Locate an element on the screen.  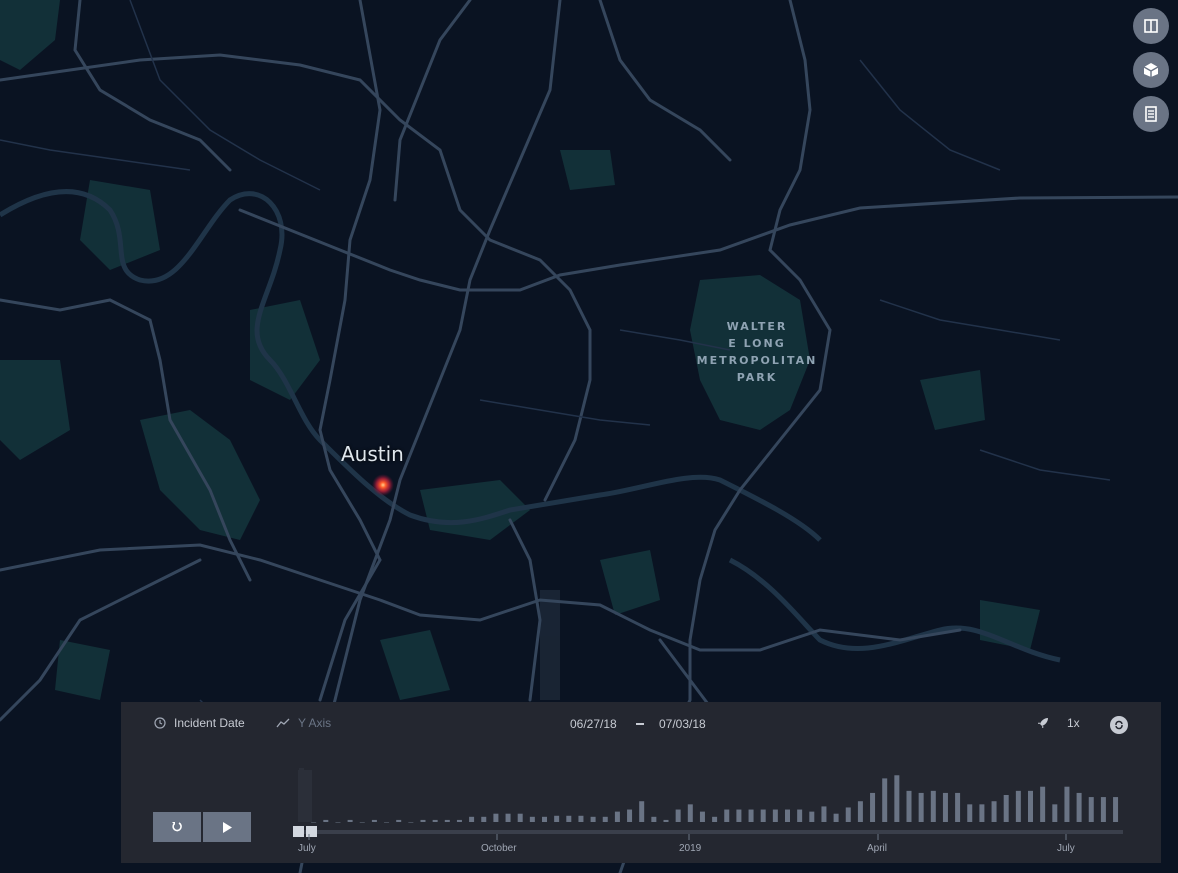
incident-hotspot is located at coordinates (383, 485).